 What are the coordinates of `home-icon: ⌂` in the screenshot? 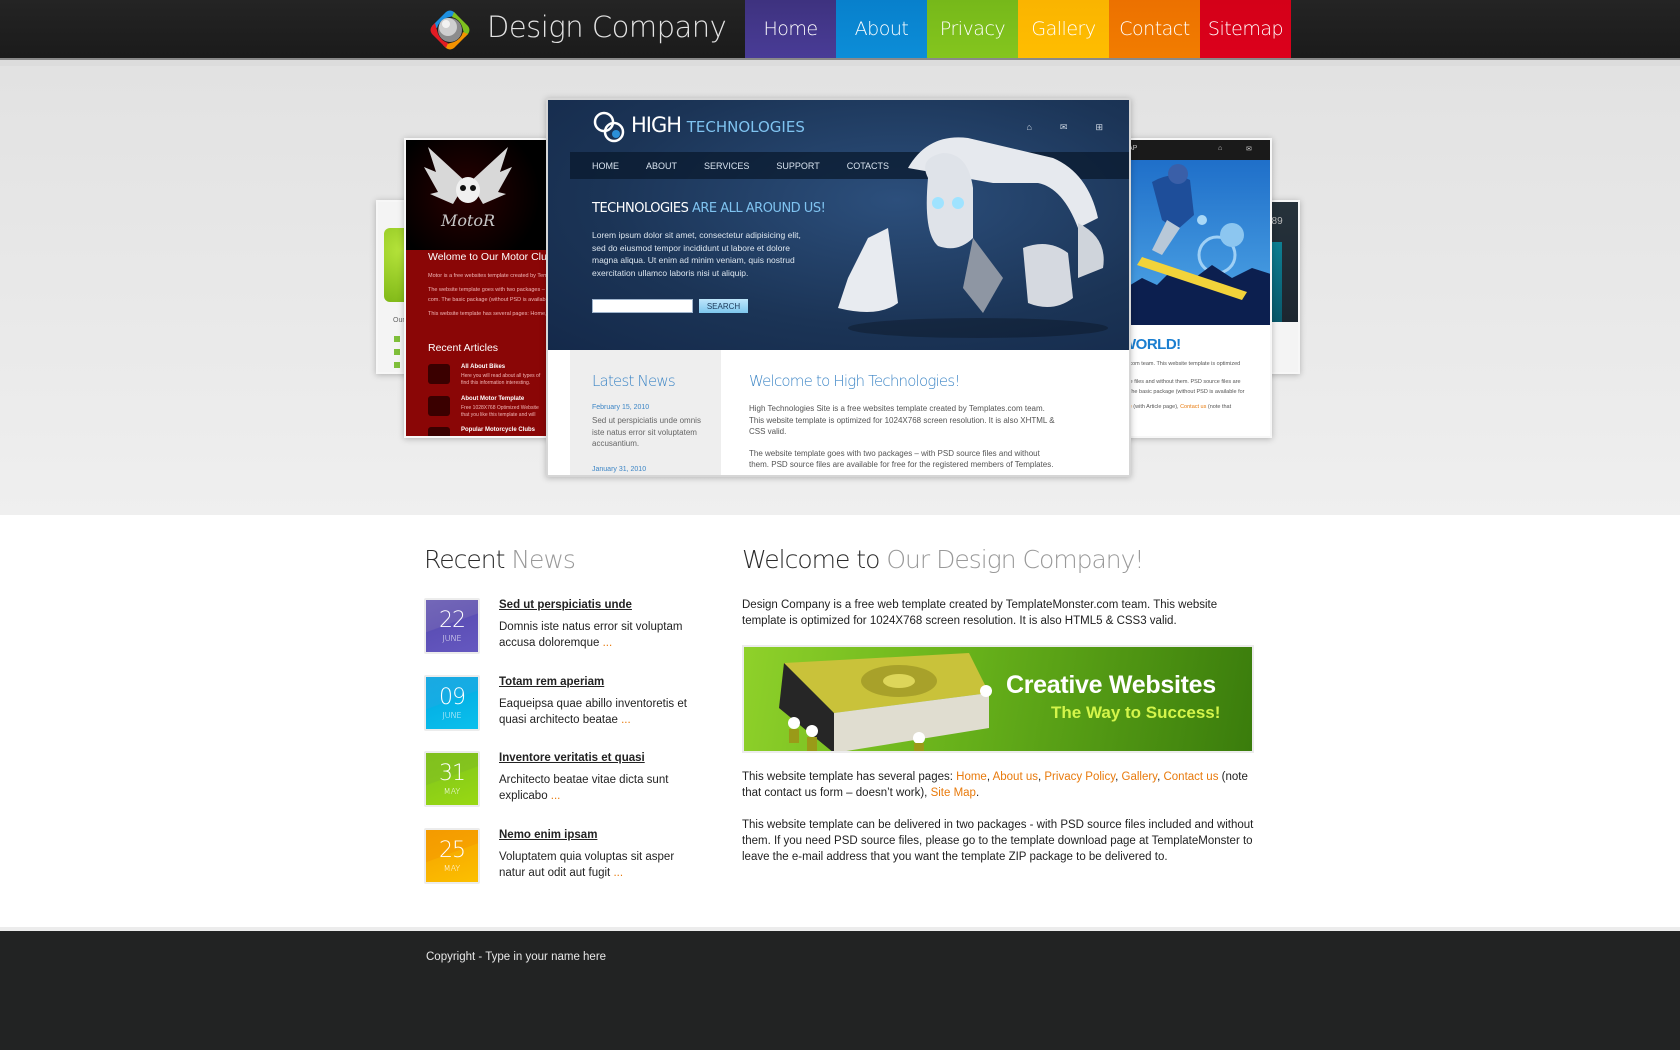 It's located at (1220, 148).